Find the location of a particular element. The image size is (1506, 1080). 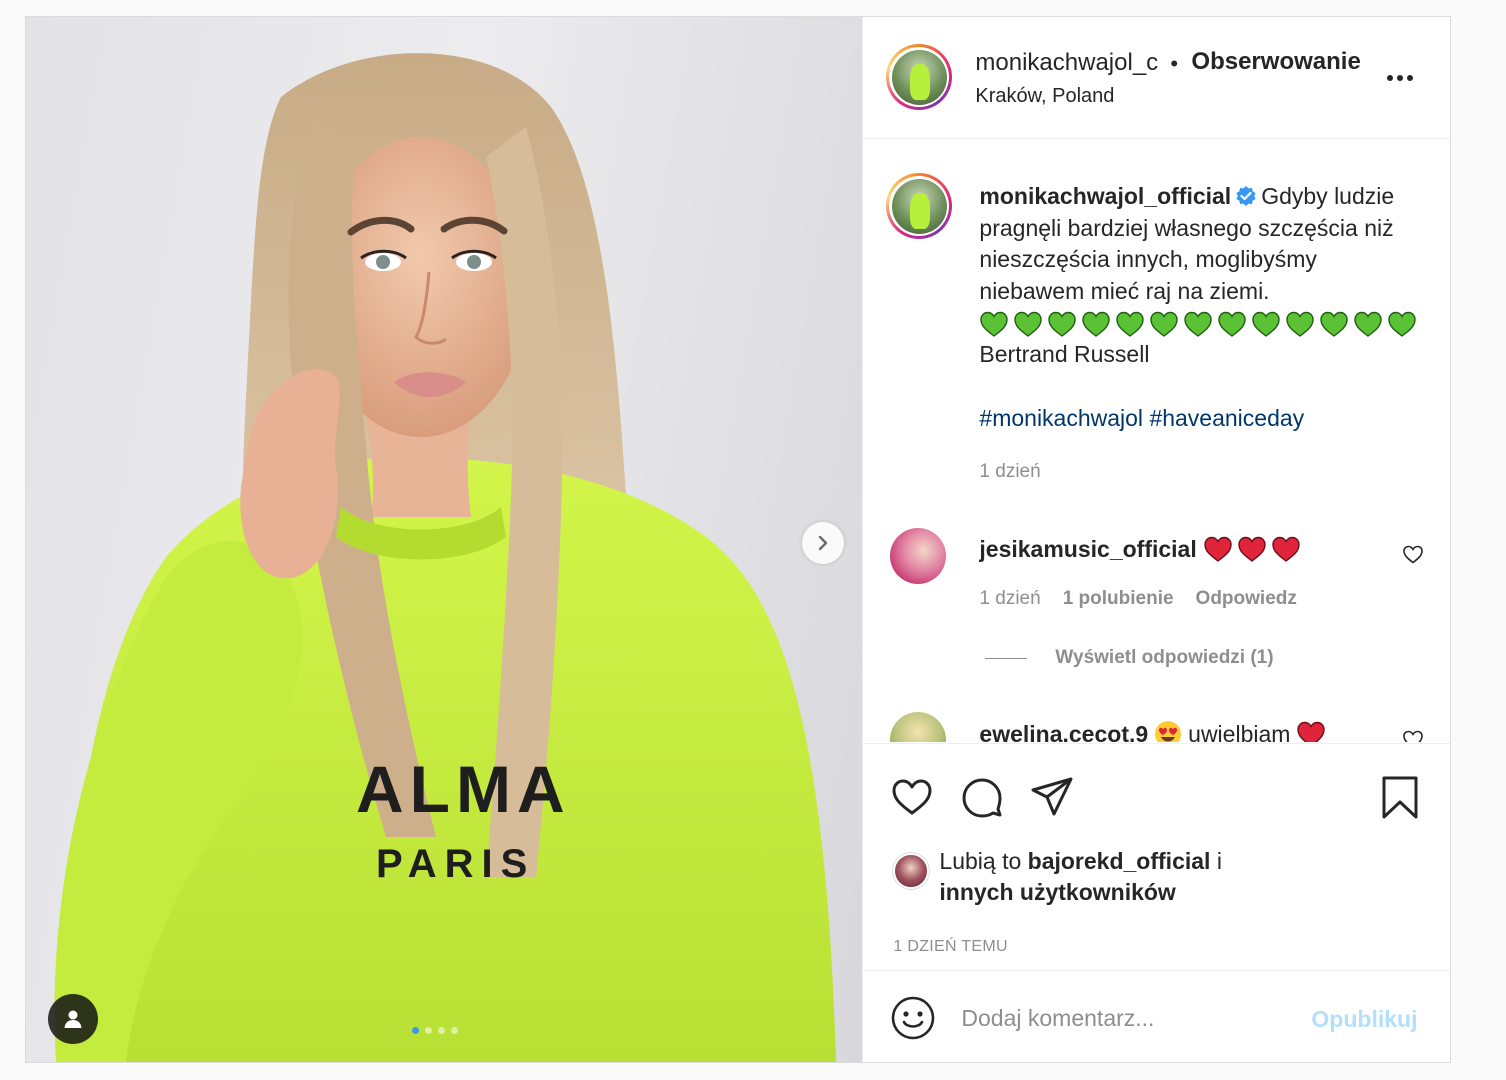

view-replies-label: Wyświetl odpowiedzi (1) is located at coordinates (1164, 657).